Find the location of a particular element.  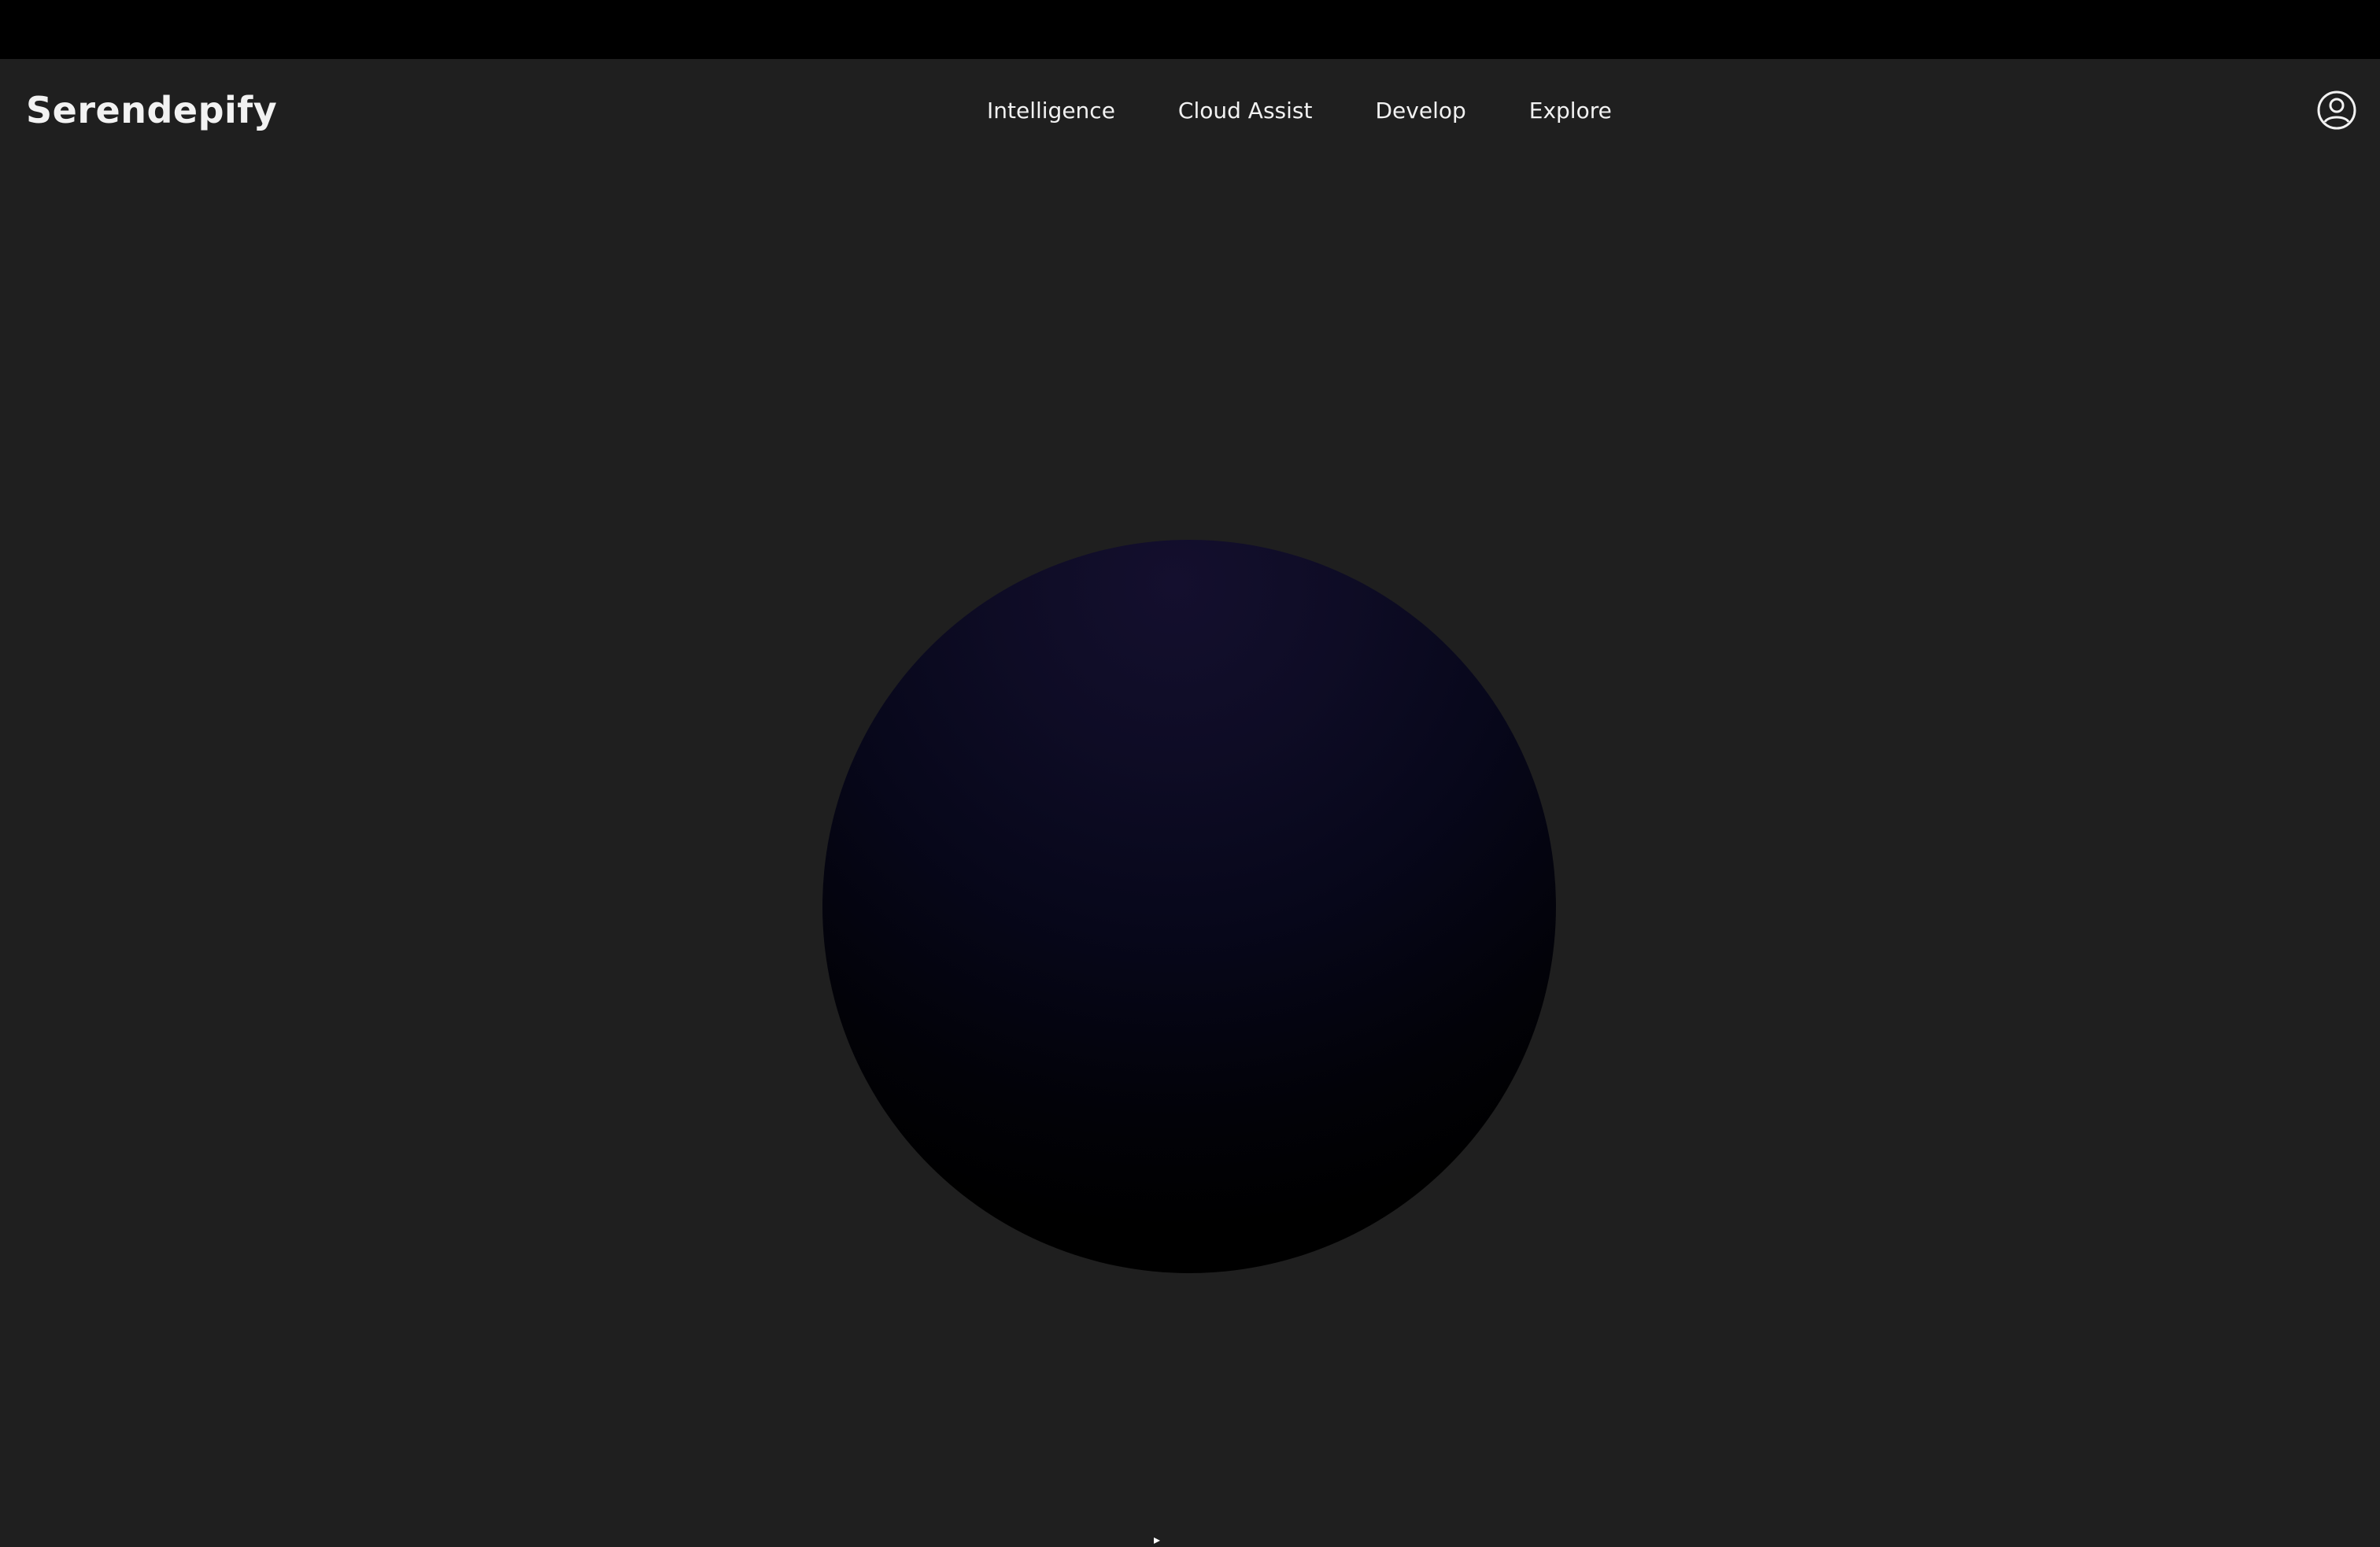

nav-item-intelligence: Intelligence is located at coordinates (1051, 111).